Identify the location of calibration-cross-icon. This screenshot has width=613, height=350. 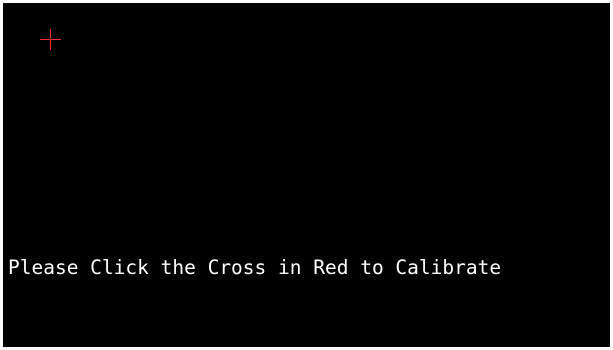
(50, 39).